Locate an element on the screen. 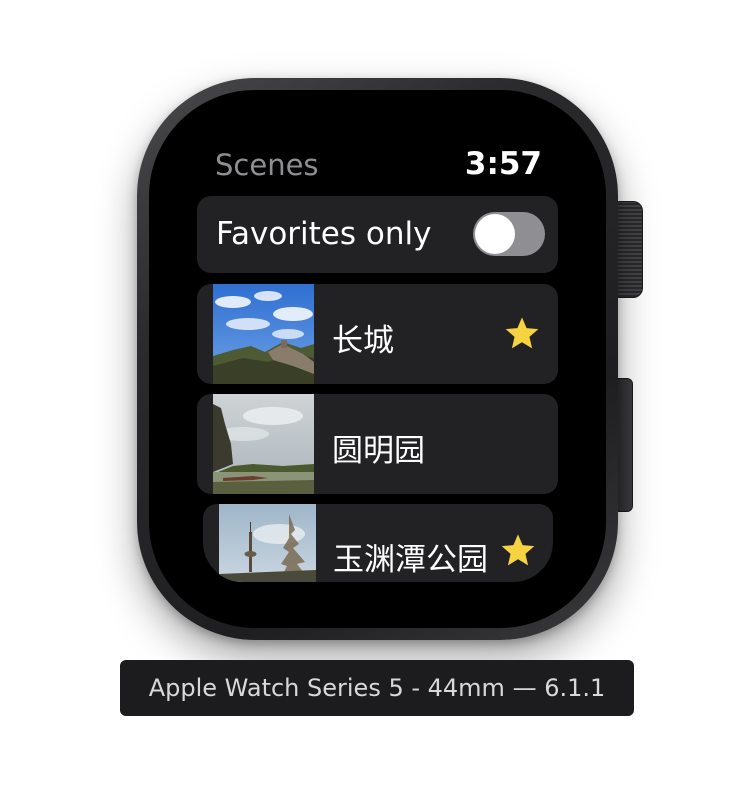 Image resolution: width=756 pixels, height=788 pixels. device-label: Apple Watch Series 5 - 44mm — 6.1.1 is located at coordinates (377, 688).